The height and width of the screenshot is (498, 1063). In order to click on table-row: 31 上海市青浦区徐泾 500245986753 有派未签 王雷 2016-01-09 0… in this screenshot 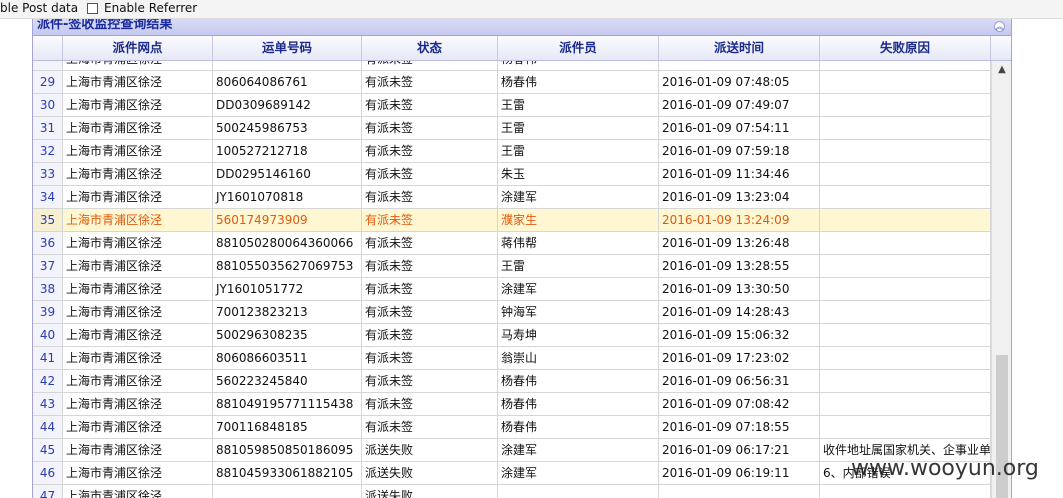, I will do `click(512, 128)`.